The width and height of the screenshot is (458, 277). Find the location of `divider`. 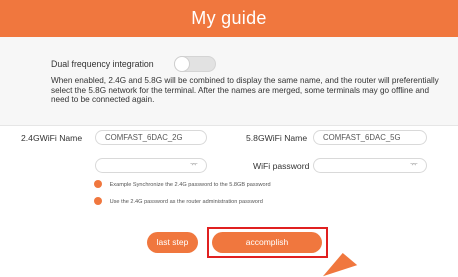

divider is located at coordinates (229, 125).